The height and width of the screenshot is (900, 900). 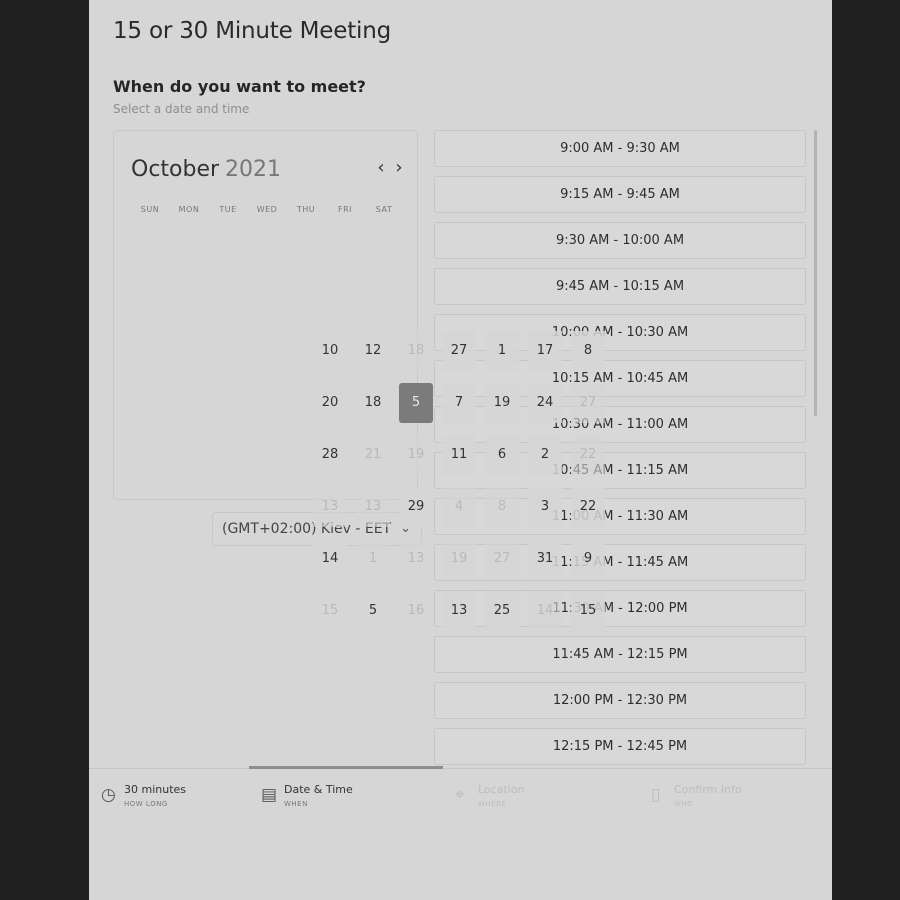 I want to click on weekday-label: WED, so click(x=267, y=209).